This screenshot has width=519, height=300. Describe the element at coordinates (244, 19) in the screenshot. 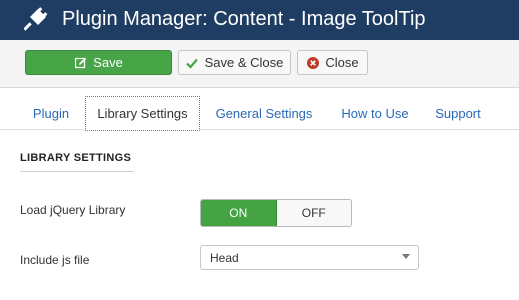

I see `page-title: Plugin Manager: Content - Image ToolTip` at that location.